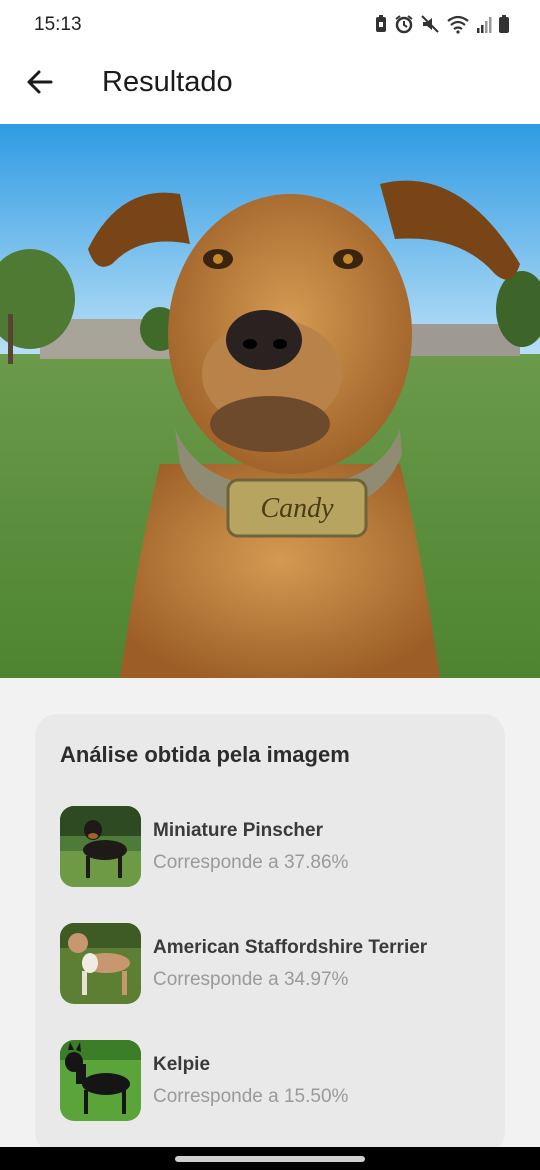  Describe the element at coordinates (280, 1081) in the screenshot. I see `breed-item-kelpie: Kelpie Corresponde a 15.50%` at that location.